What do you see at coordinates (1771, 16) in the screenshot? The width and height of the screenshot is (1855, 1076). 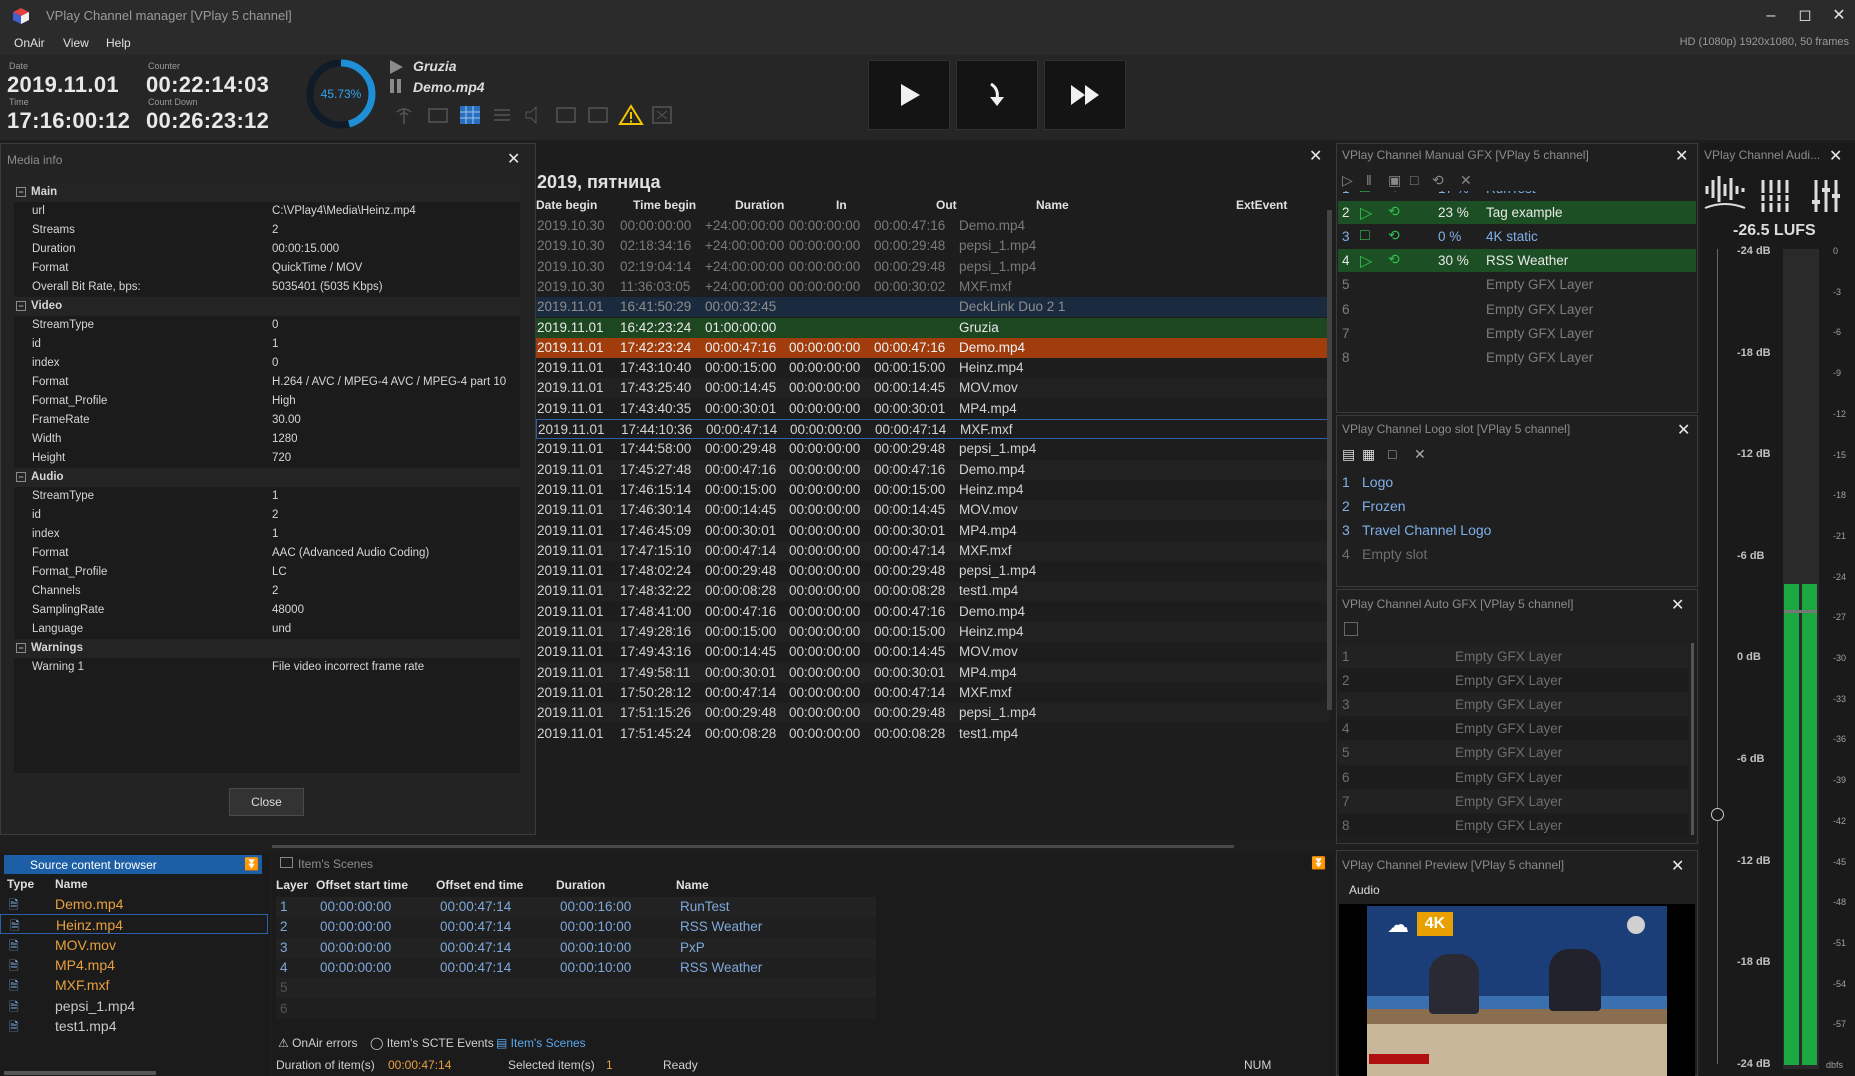 I see `minimize-button: –` at bounding box center [1771, 16].